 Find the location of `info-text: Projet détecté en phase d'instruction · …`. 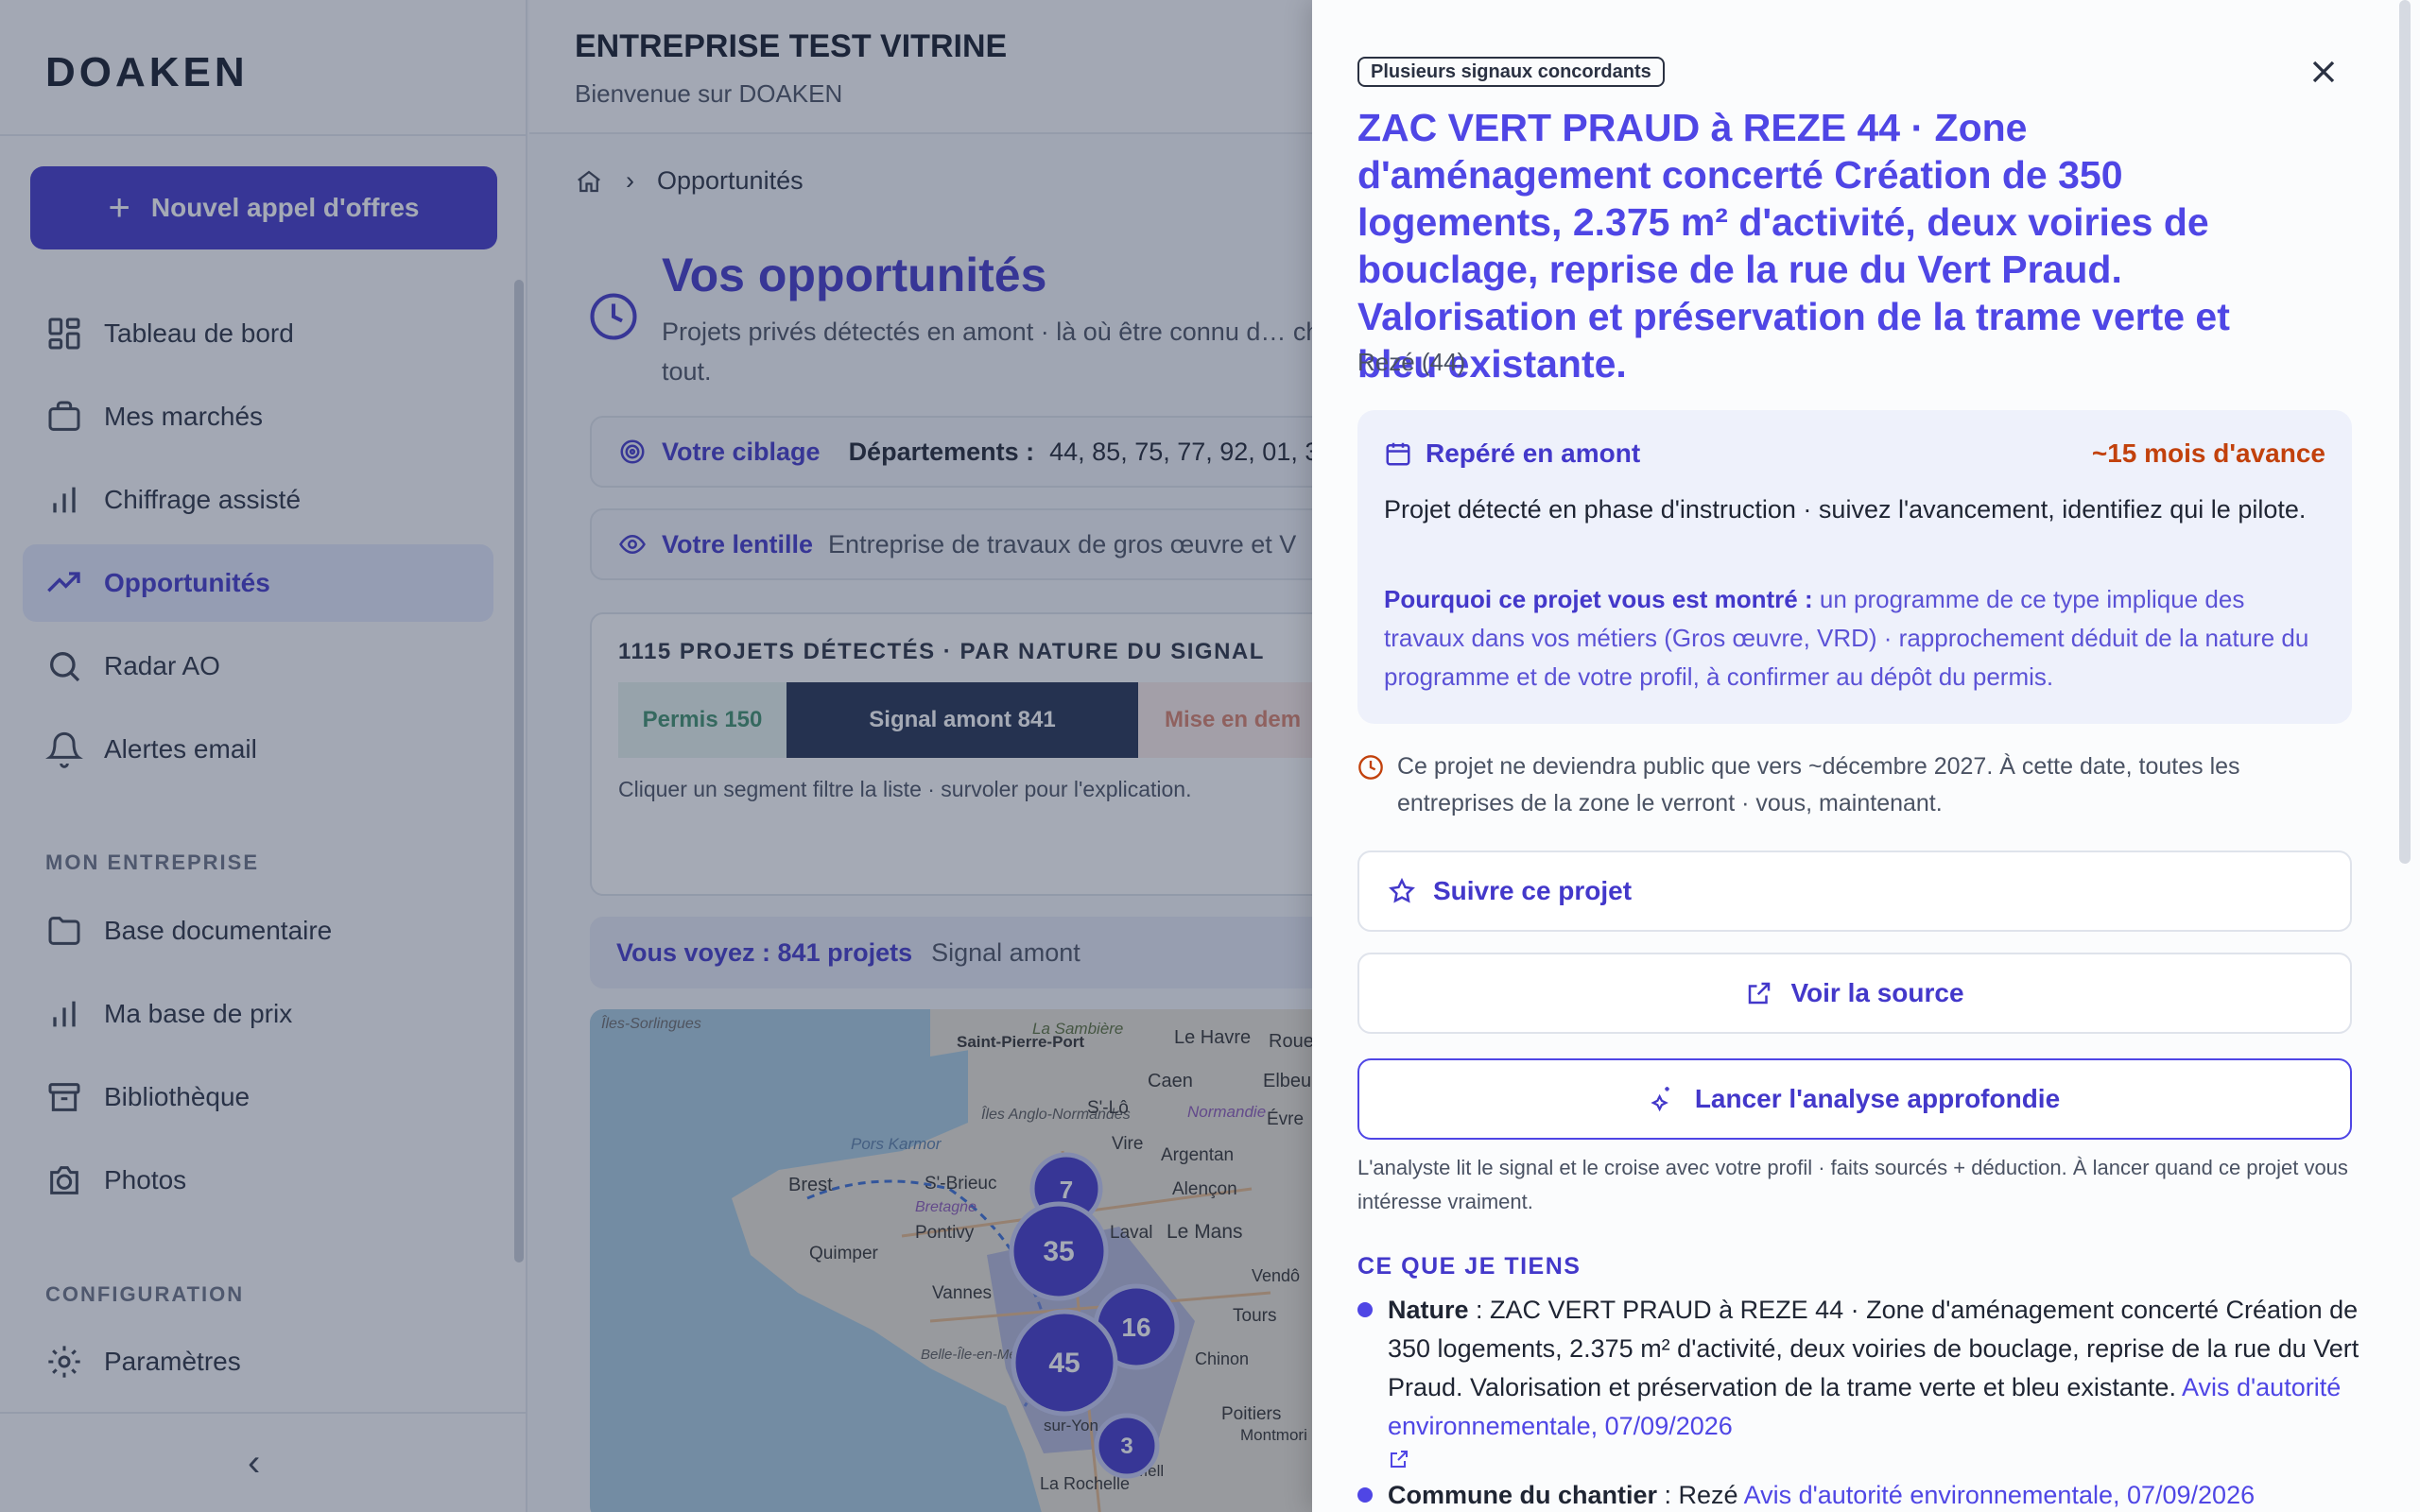

info-text: Projet détecté en phase d'instruction · … is located at coordinates (1845, 509).